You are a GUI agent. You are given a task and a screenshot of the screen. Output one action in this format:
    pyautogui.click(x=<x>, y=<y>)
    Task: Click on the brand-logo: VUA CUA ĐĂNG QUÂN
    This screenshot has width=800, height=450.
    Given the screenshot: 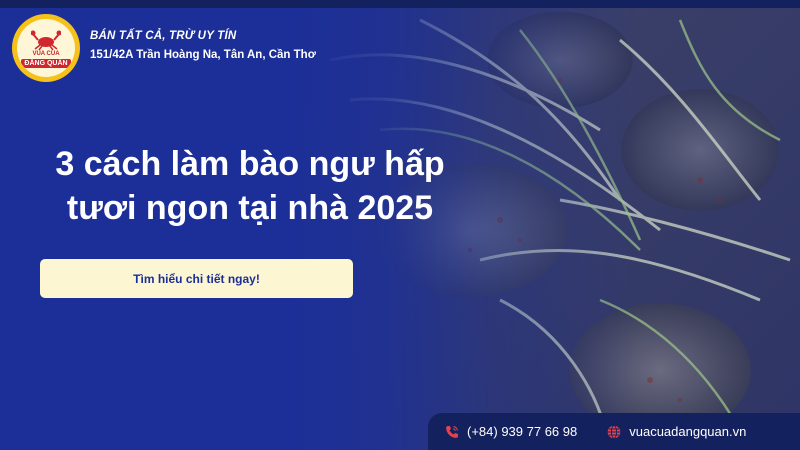 What is the action you would take?
    pyautogui.click(x=46, y=48)
    